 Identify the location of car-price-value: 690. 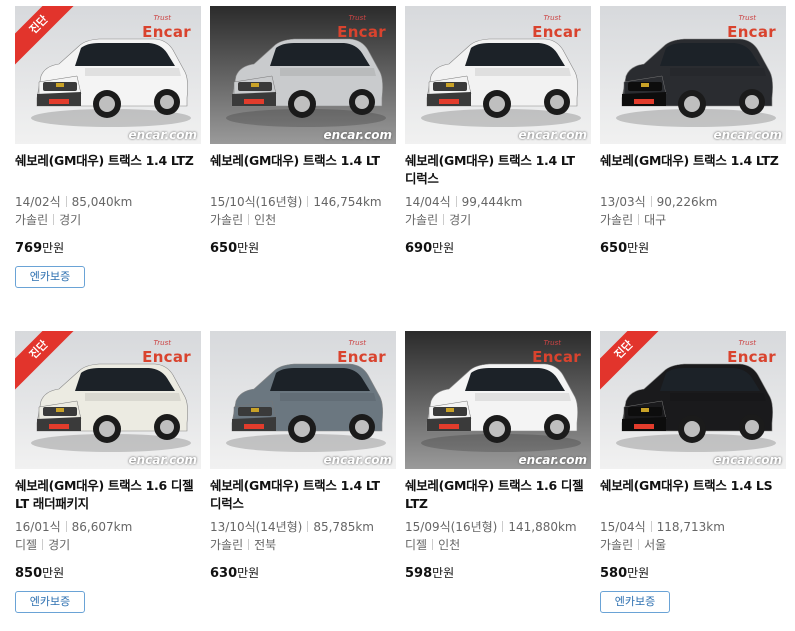
(419, 248).